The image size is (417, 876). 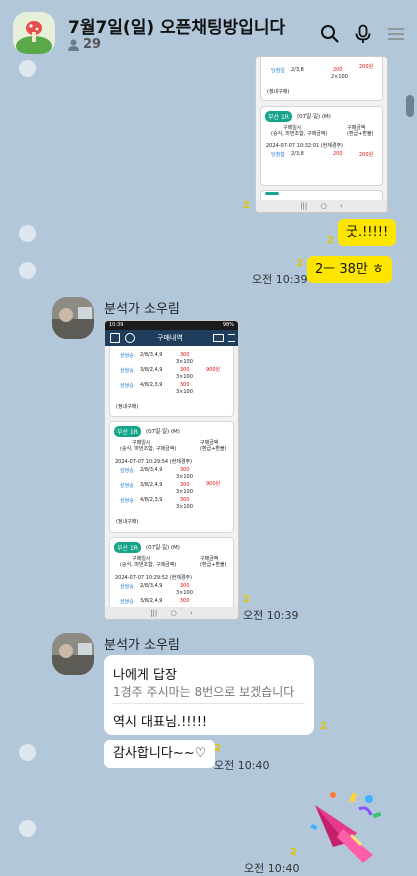 What do you see at coordinates (363, 34) in the screenshot?
I see `mic-icon` at bounding box center [363, 34].